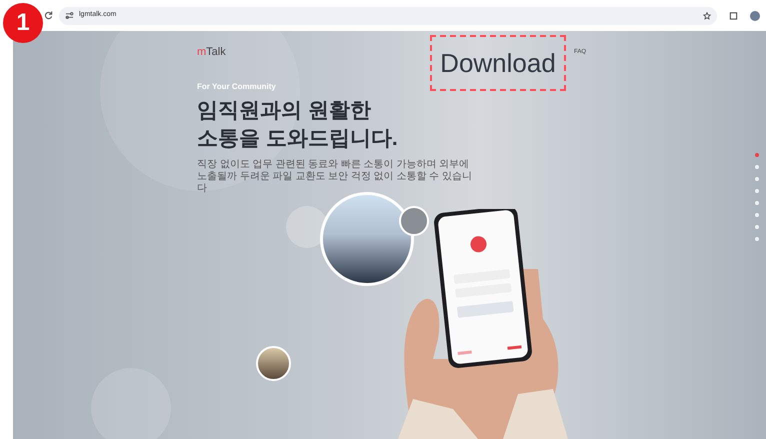 This screenshot has width=766, height=439. I want to click on headline-text: 임직원과의 원활한, so click(284, 111).